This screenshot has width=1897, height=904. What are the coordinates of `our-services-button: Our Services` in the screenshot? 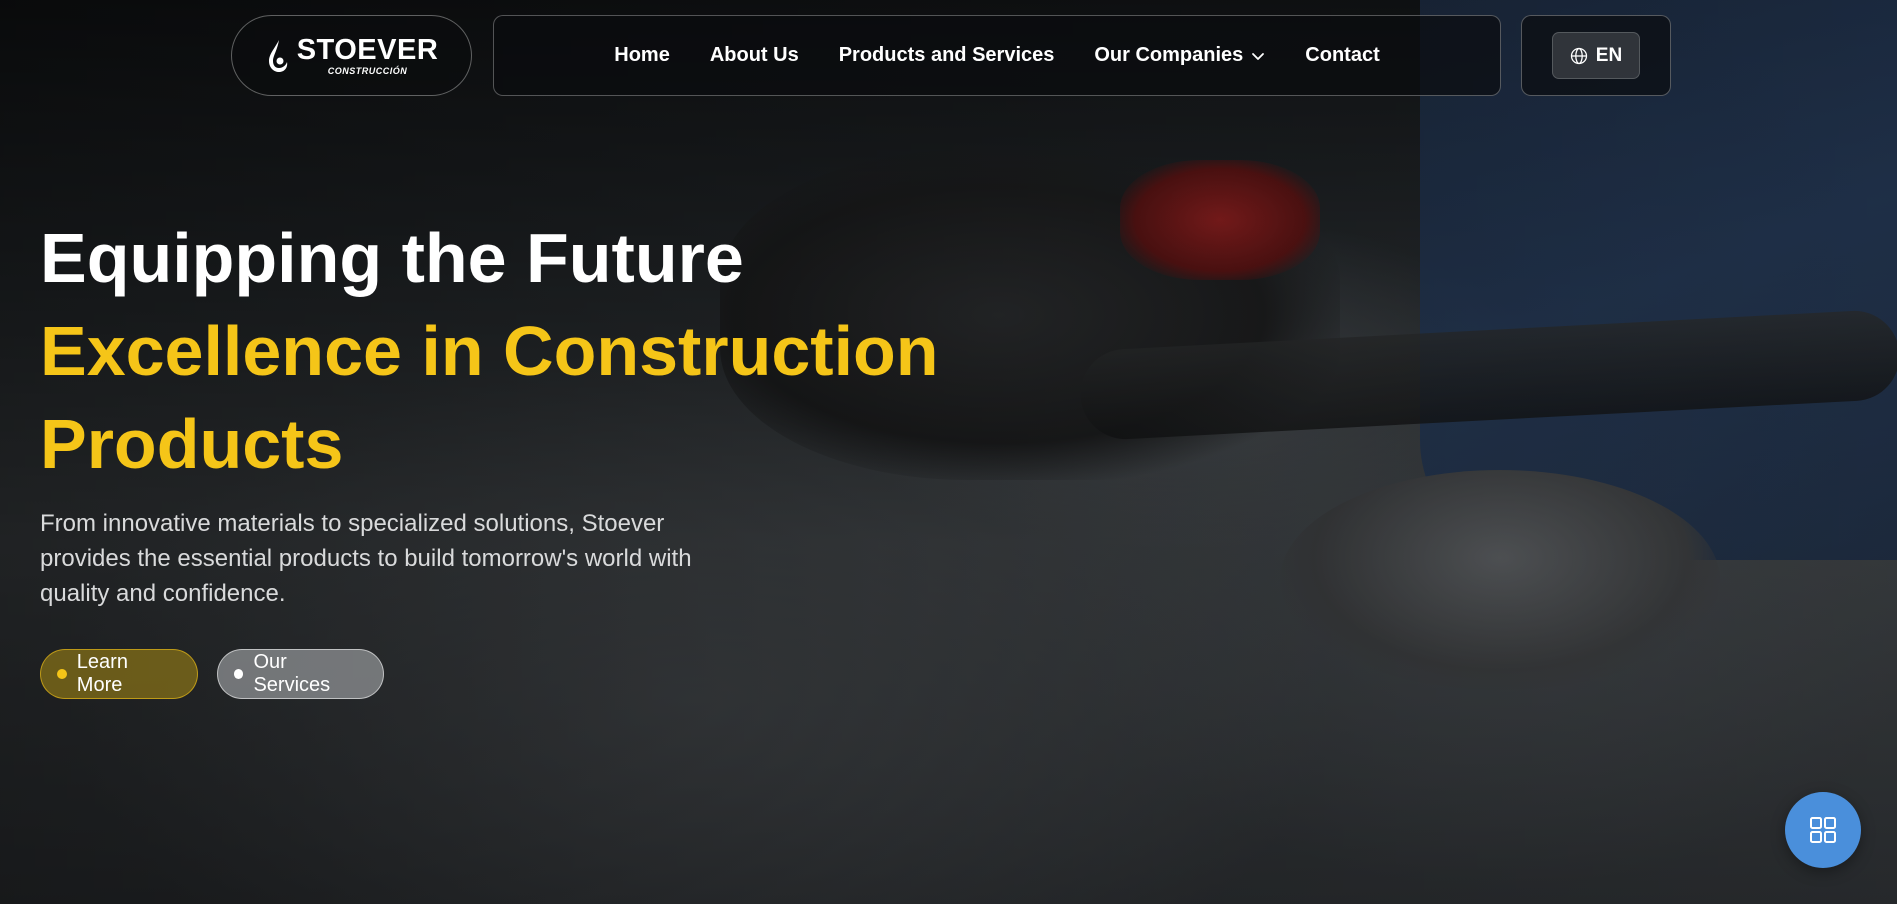 It's located at (300, 674).